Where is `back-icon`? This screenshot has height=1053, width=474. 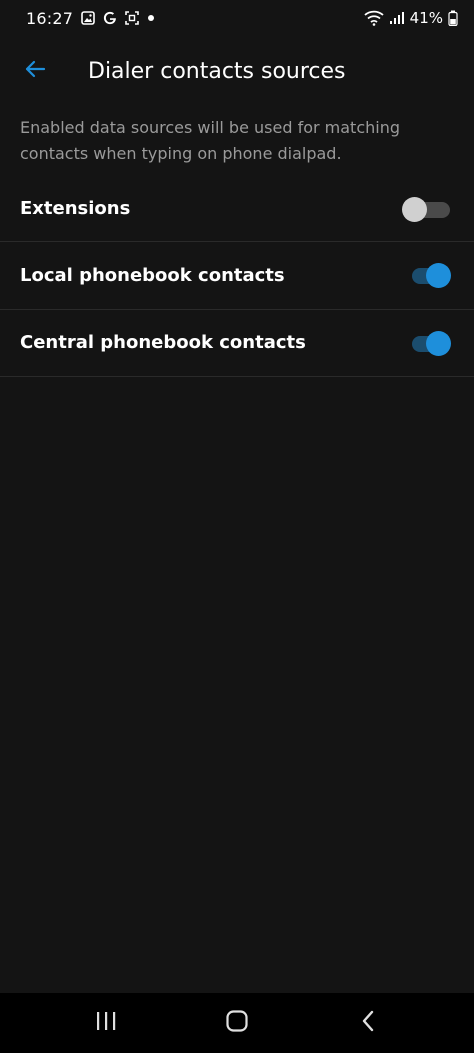
back-icon is located at coordinates (368, 1023).